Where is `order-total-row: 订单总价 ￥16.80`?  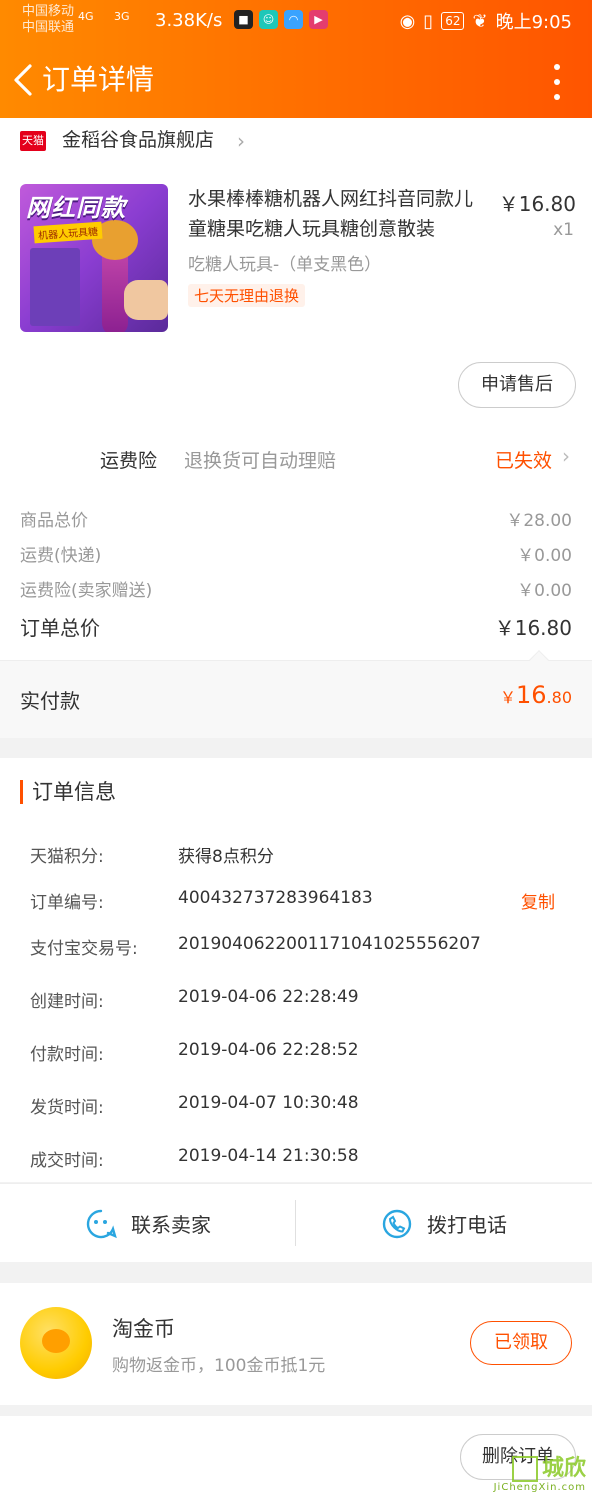 order-total-row: 订单总价 ￥16.80 is located at coordinates (296, 626).